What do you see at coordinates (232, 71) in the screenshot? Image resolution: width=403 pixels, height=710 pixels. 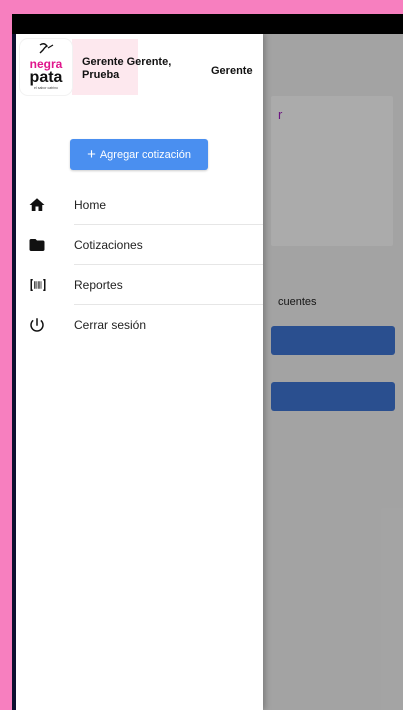 I see `user-role: Gerente` at bounding box center [232, 71].